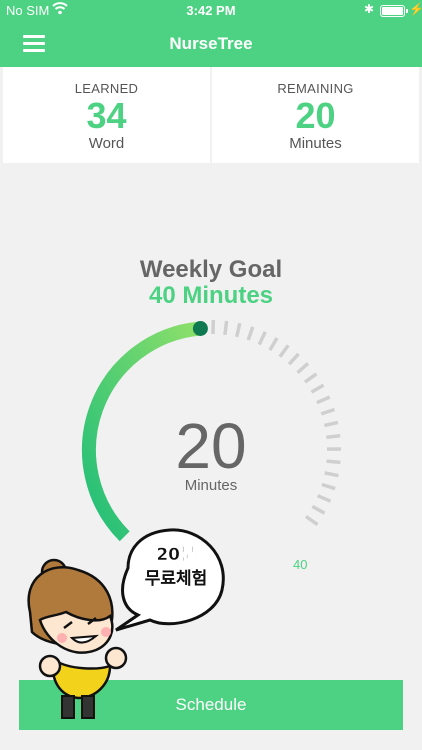 The image size is (422, 750). What do you see at coordinates (211, 43) in the screenshot?
I see `app-title: NurseTree` at bounding box center [211, 43].